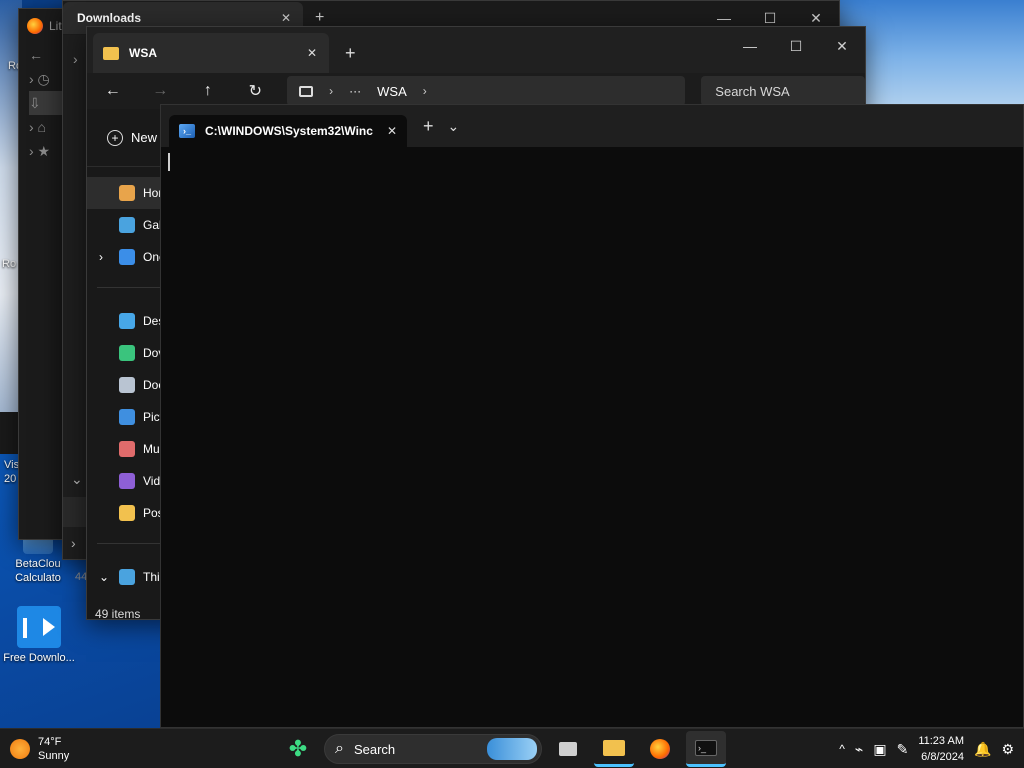  I want to click on up-icon: ↑, so click(208, 91).